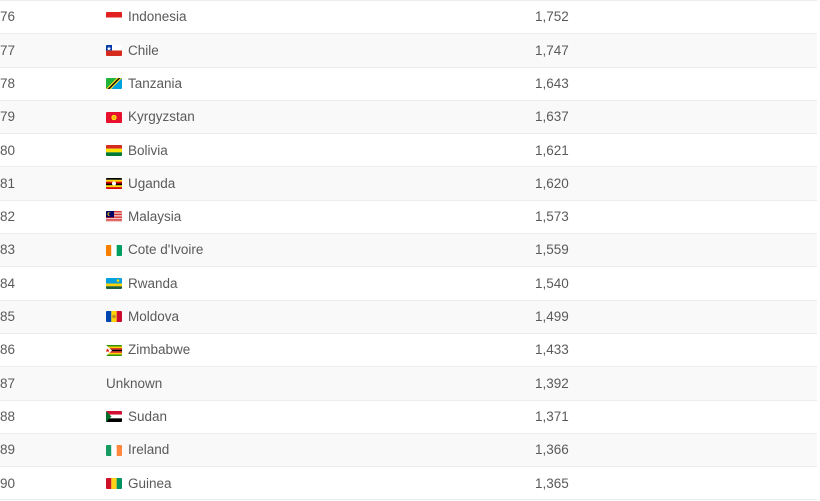 Image resolution: width=820 pixels, height=501 pixels. I want to click on table-row: 90 Guinea 1,365, so click(408, 483).